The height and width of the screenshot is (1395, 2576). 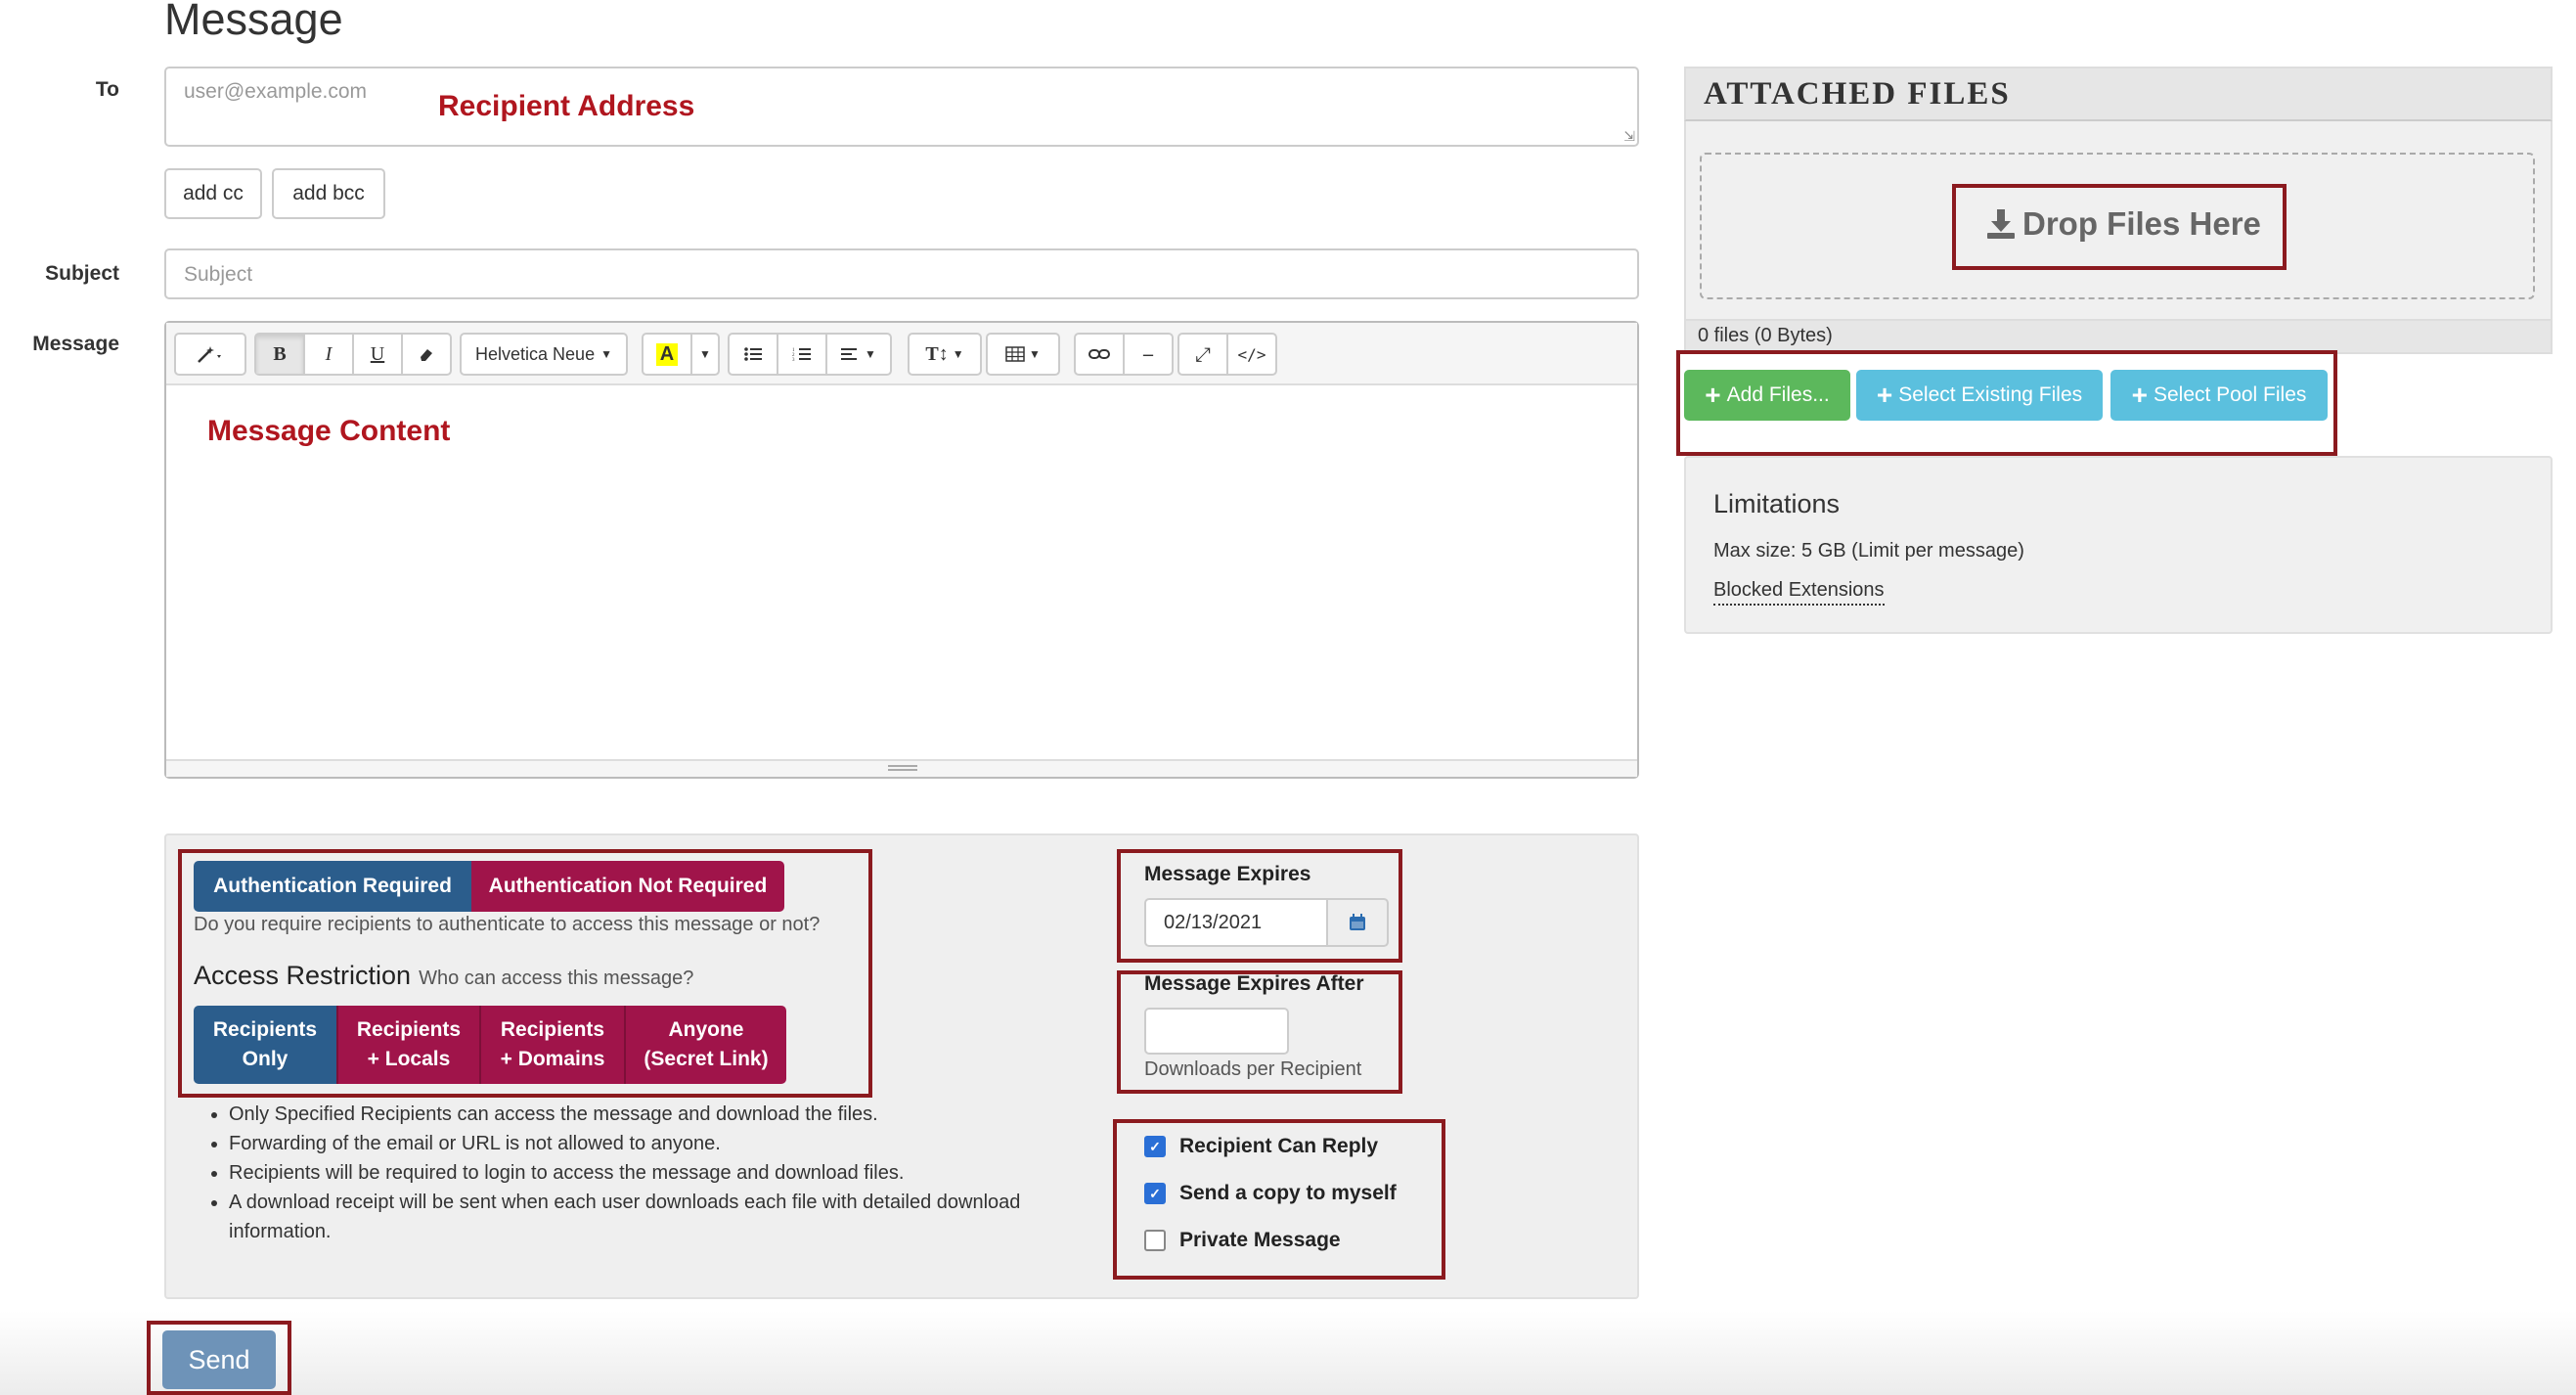 What do you see at coordinates (328, 193) in the screenshot?
I see `add-bcc-button: add bcc` at bounding box center [328, 193].